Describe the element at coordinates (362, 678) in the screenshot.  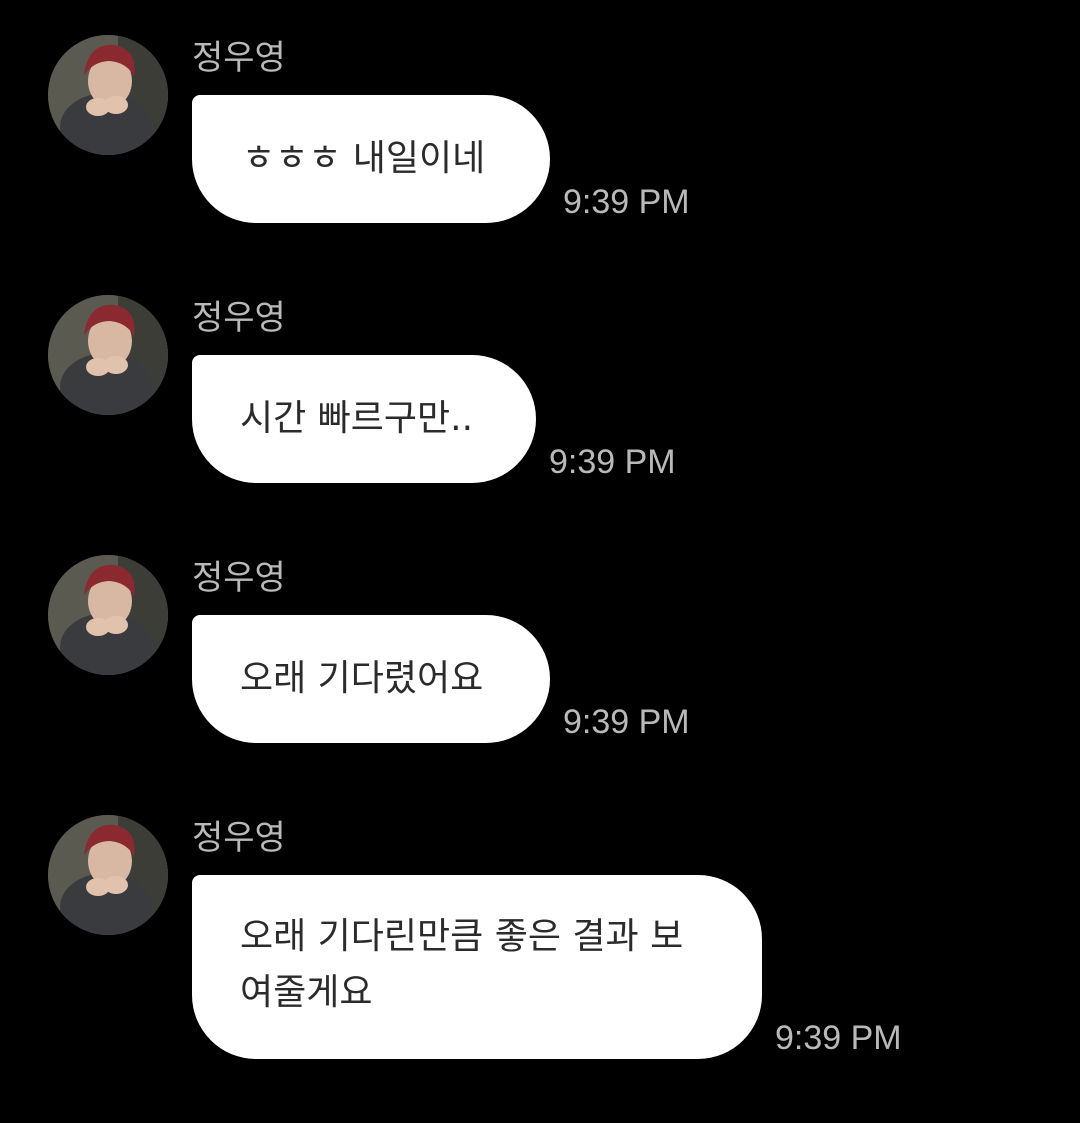
I see `message-text: 오래 기다렸어요` at that location.